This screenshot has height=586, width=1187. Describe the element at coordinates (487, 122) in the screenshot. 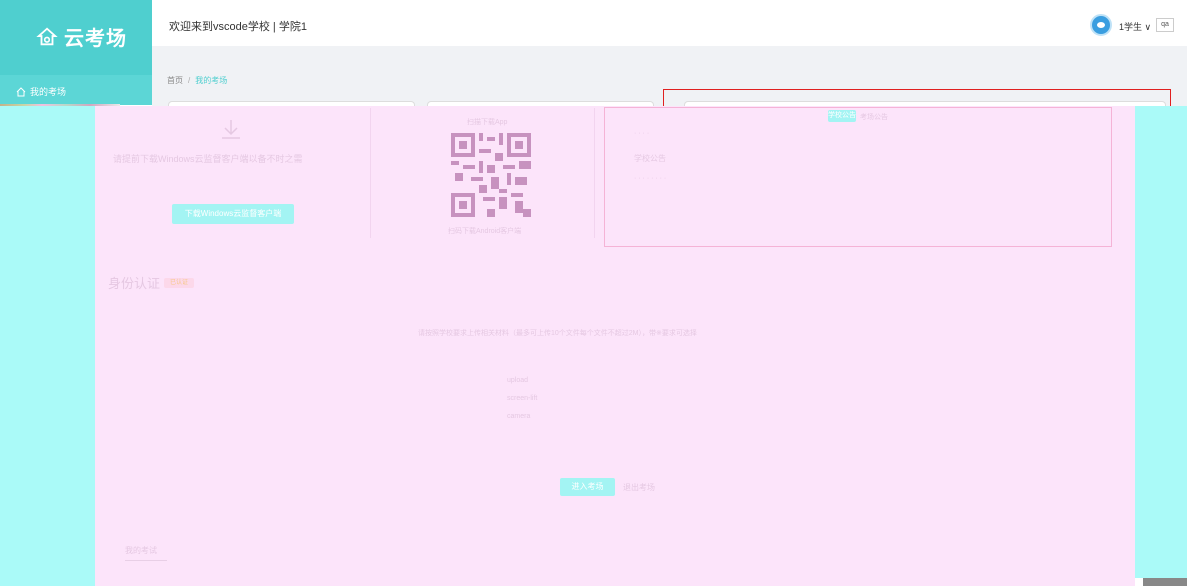

I see `qr-title: 扫描下载App` at that location.